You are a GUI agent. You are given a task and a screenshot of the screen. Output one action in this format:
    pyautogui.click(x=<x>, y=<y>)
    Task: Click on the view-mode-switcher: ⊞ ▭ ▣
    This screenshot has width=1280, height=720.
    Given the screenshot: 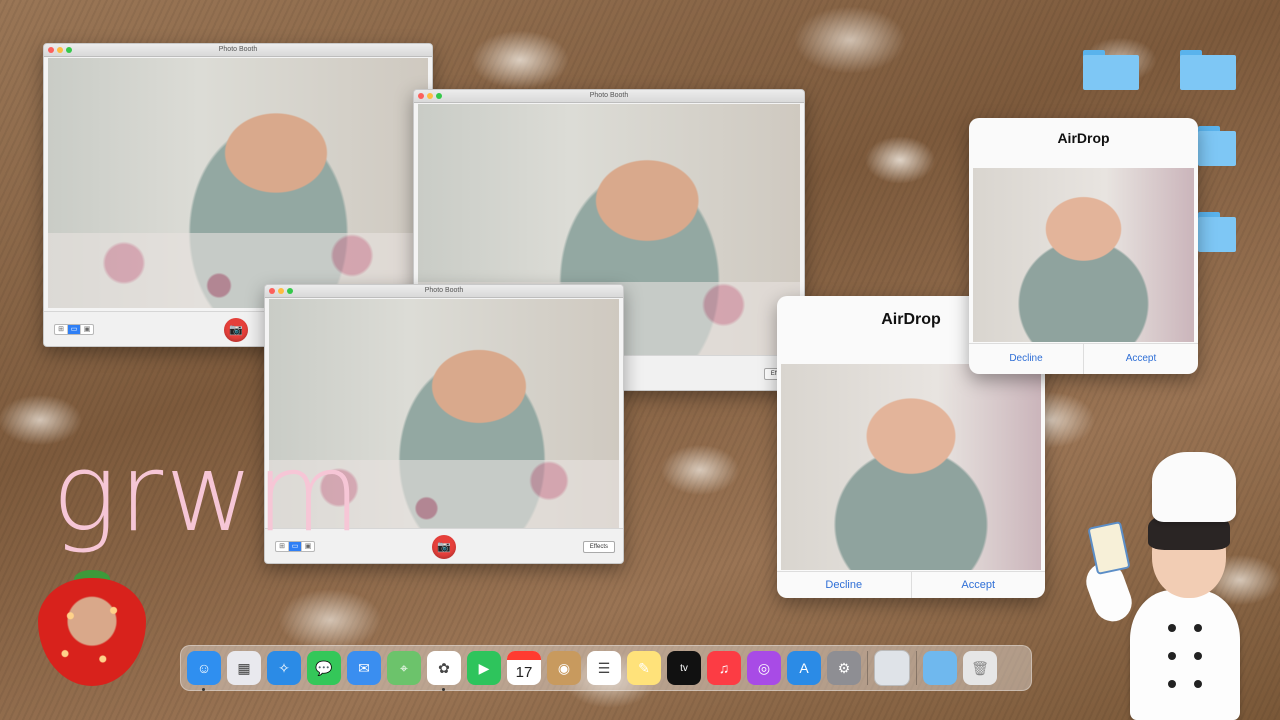 What is the action you would take?
    pyautogui.click(x=74, y=329)
    